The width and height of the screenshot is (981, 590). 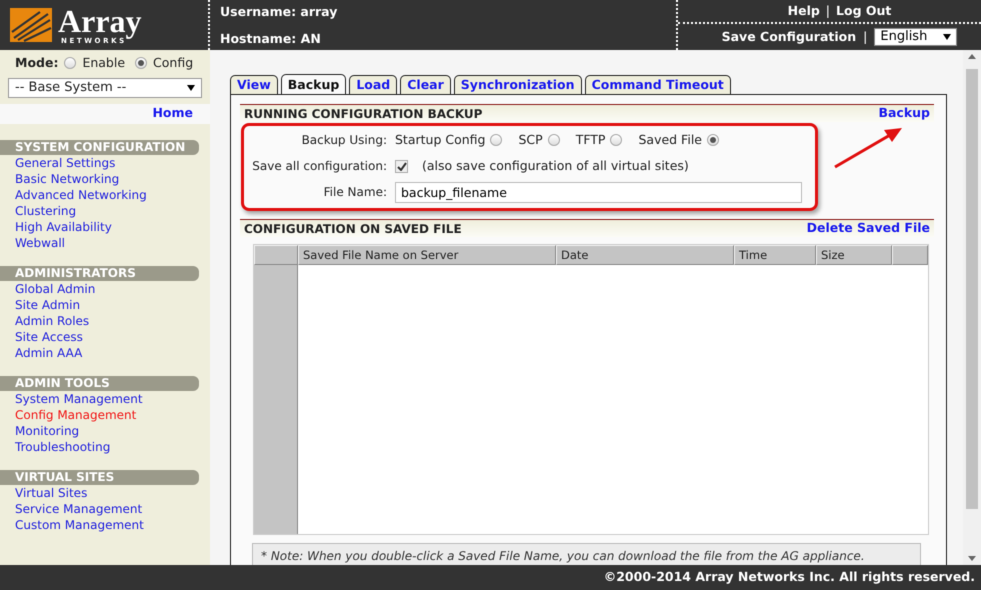 I want to click on nav-link: System Management, so click(x=105, y=398).